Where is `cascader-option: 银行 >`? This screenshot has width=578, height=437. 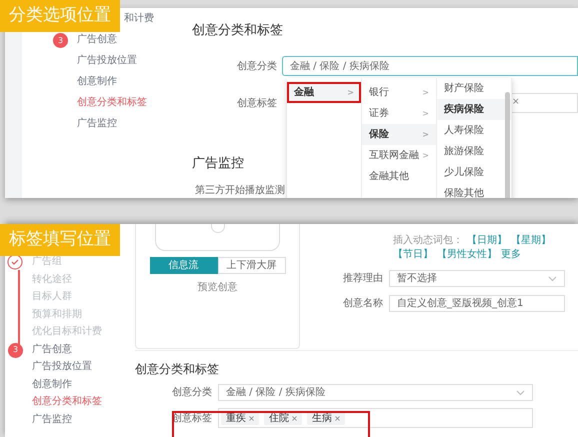 cascader-option: 银行 > is located at coordinates (399, 92).